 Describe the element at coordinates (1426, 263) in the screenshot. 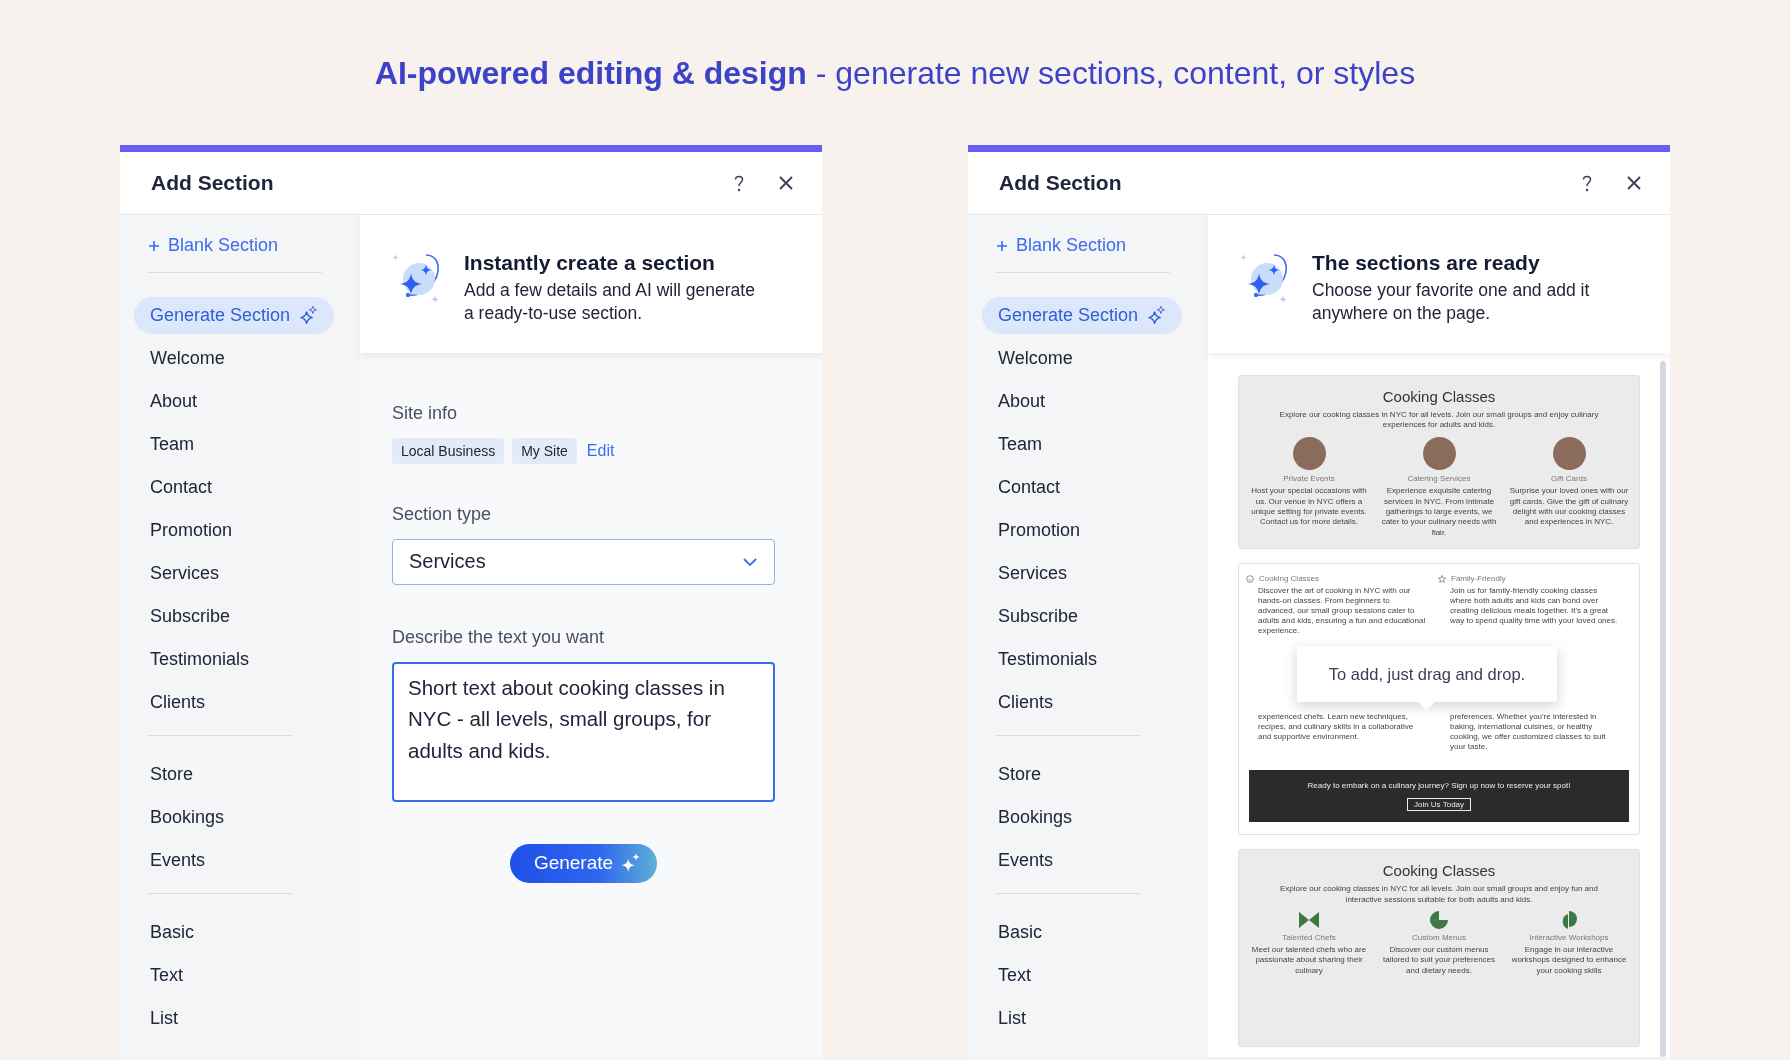

I see `intro-title: The sections are ready` at that location.